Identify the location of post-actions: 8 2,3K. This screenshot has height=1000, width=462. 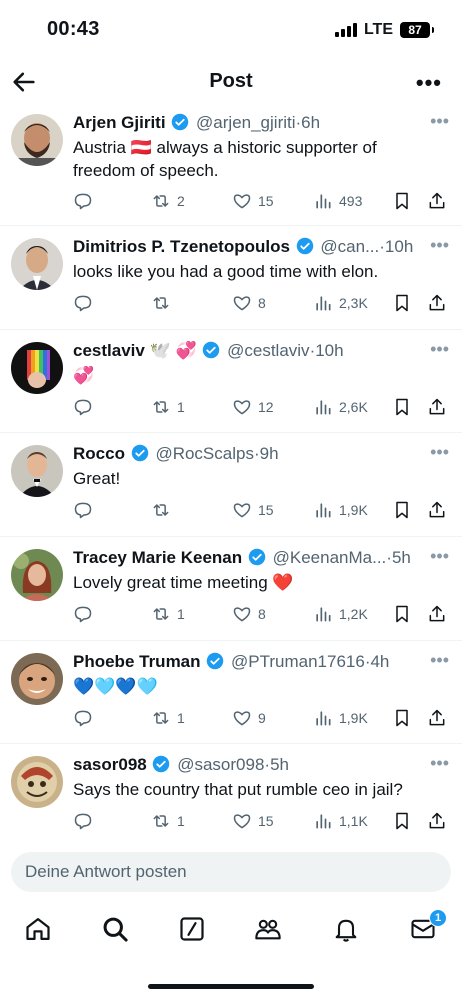
(262, 303).